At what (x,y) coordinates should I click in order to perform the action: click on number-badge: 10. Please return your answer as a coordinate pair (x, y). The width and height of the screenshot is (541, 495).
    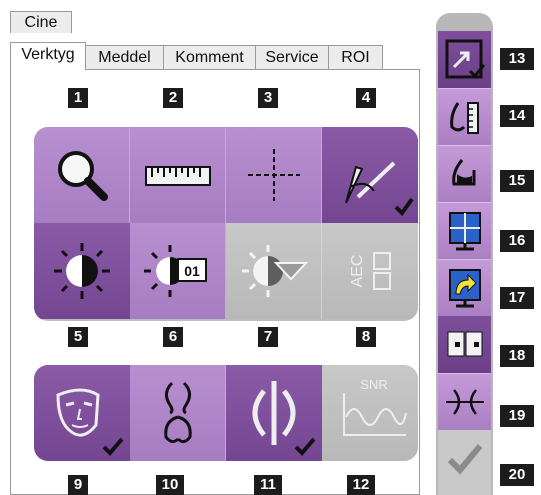
    Looking at the image, I should click on (170, 485).